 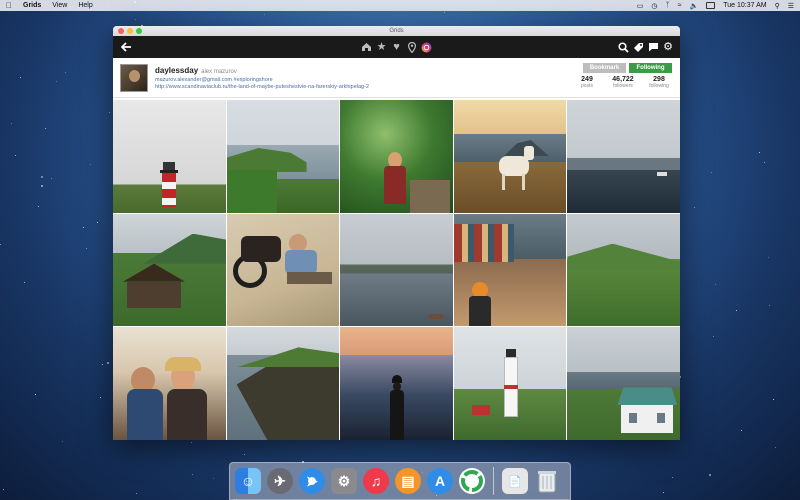 What do you see at coordinates (126, 47) in the screenshot?
I see `back-arrow-icon` at bounding box center [126, 47].